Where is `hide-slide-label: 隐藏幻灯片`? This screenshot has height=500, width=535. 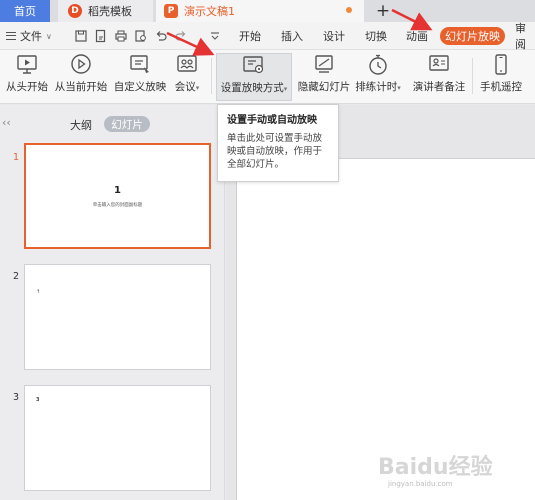
hide-slide-label: 隐藏幻灯片 is located at coordinates (324, 87).